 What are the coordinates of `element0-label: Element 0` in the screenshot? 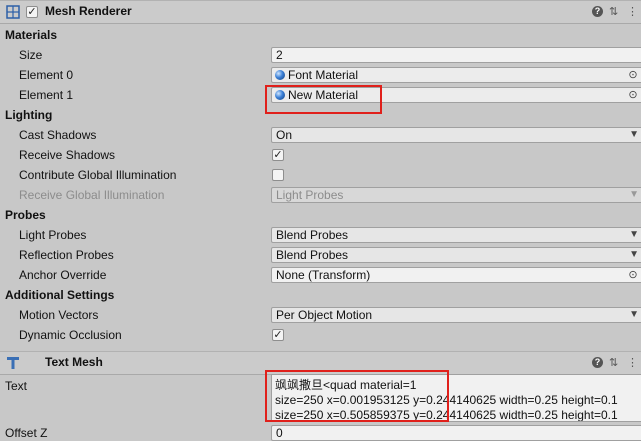 It's located at (46, 75).